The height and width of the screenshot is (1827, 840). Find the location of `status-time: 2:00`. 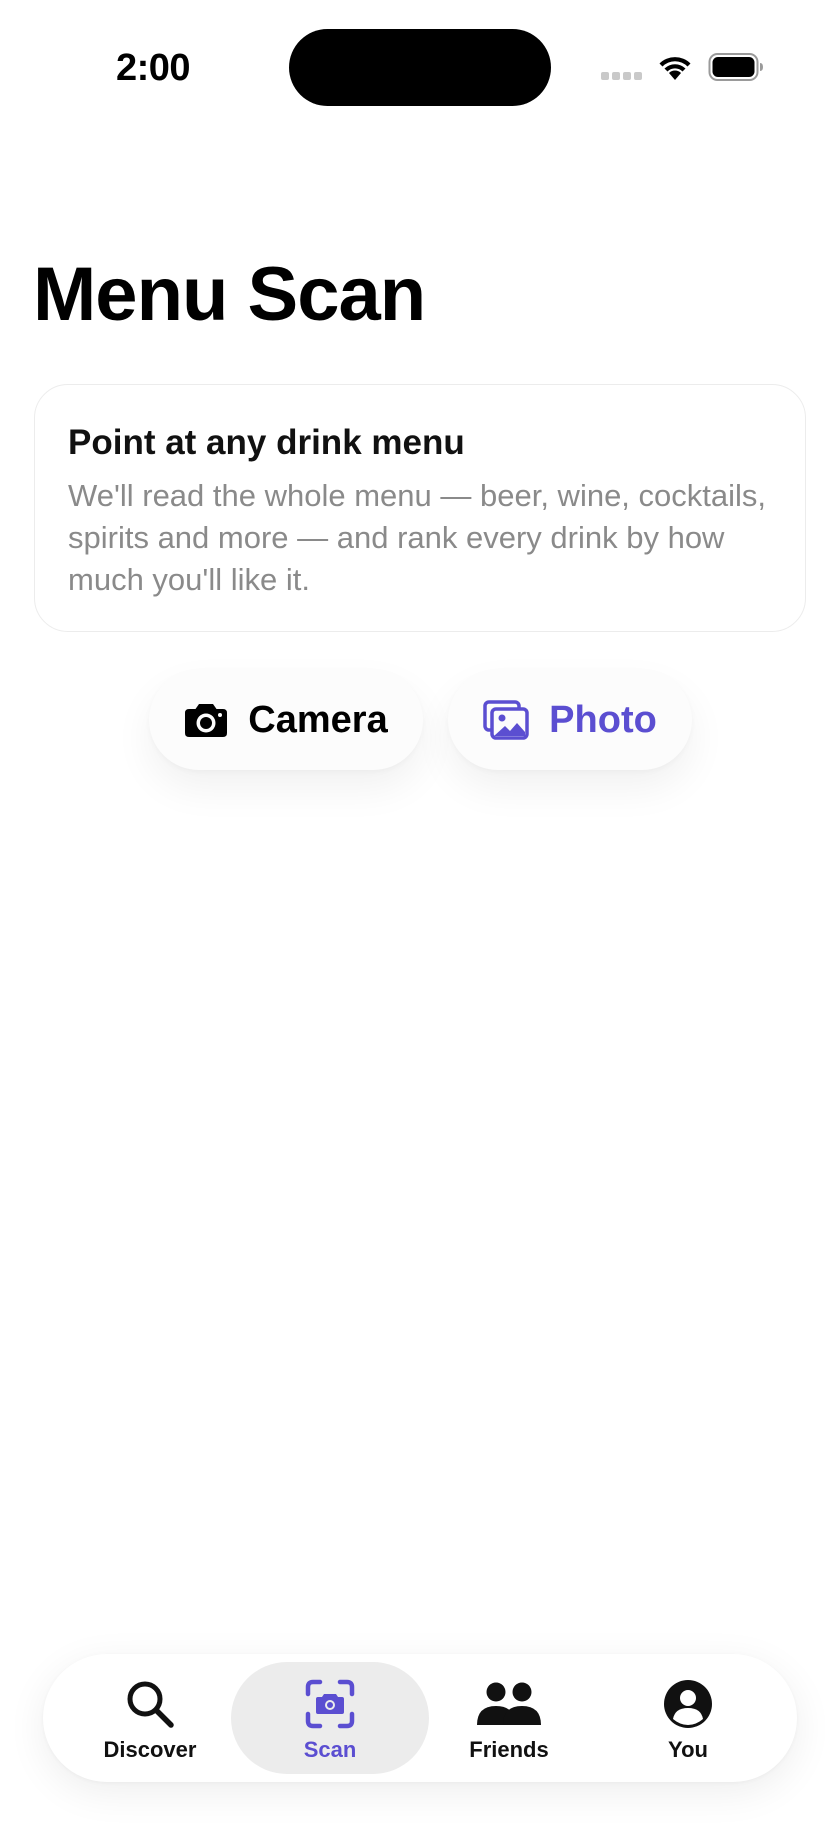

status-time: 2:00 is located at coordinates (153, 68).